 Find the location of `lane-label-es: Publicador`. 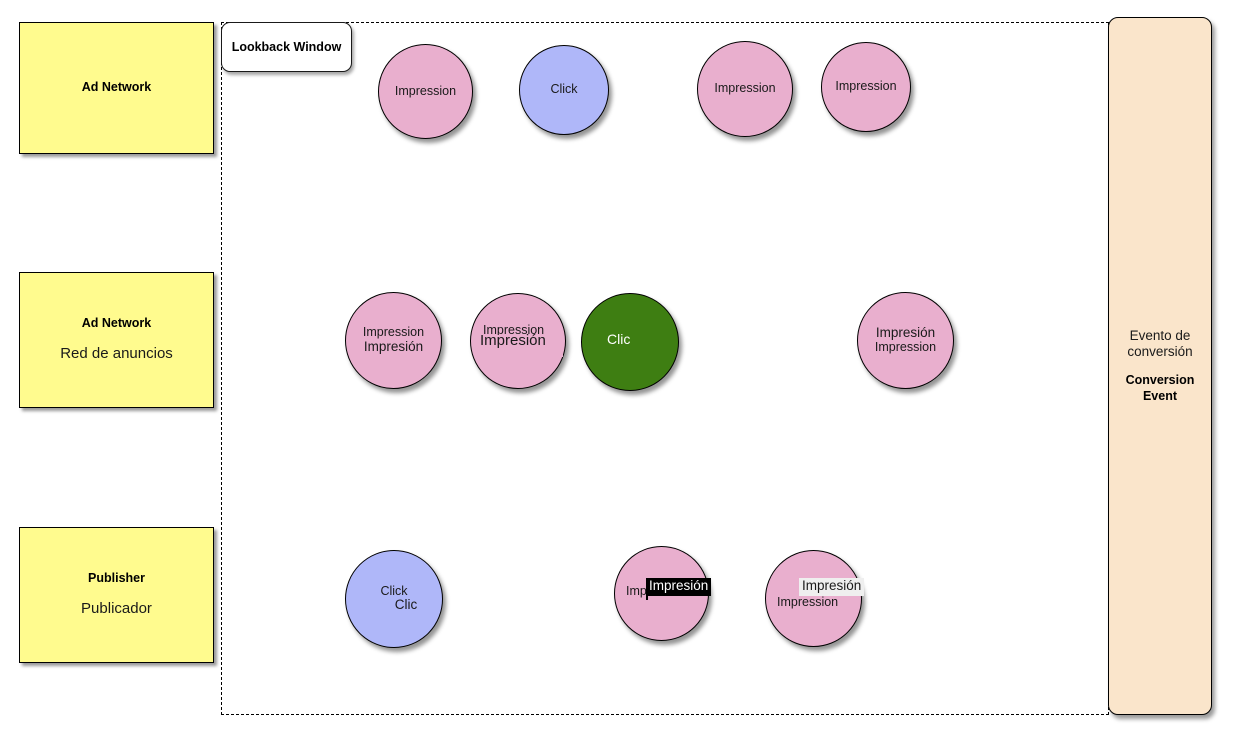

lane-label-es: Publicador is located at coordinates (116, 609).